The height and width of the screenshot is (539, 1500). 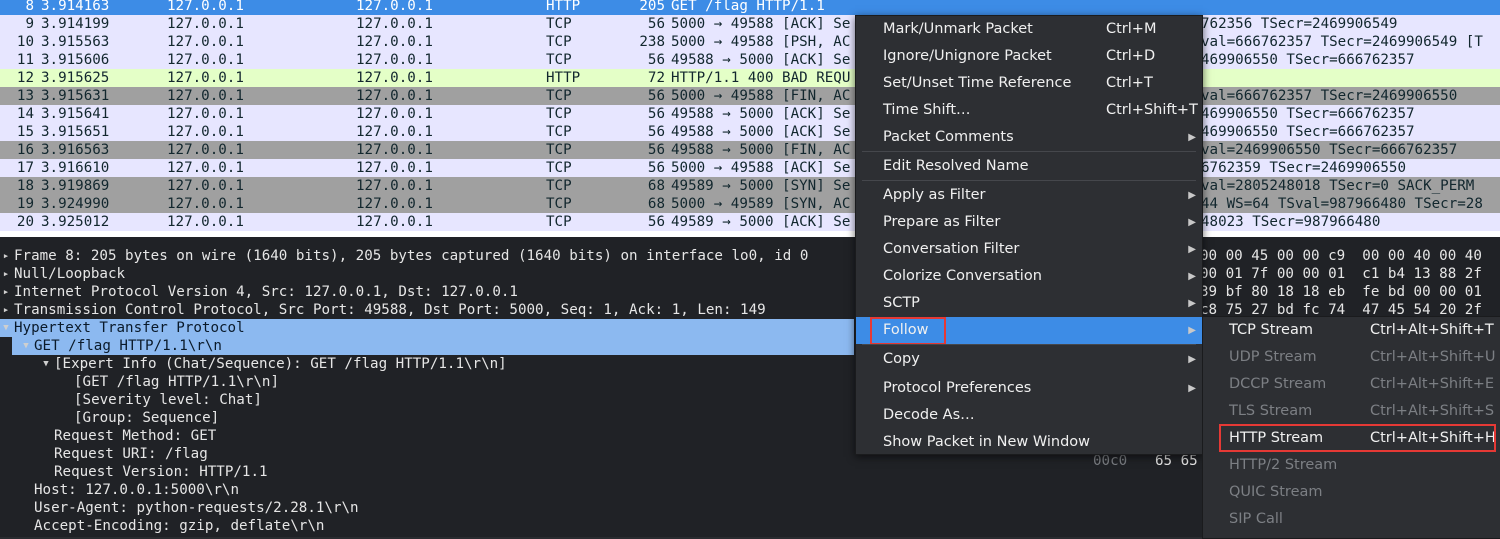 I want to click on packet-time: 3.916563, so click(x=75, y=150).